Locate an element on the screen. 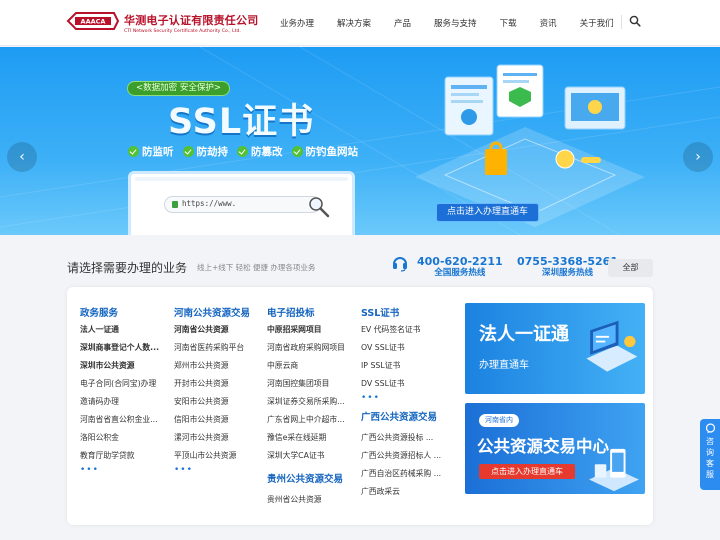  carousel-prev-button: ‹ is located at coordinates (22, 157).